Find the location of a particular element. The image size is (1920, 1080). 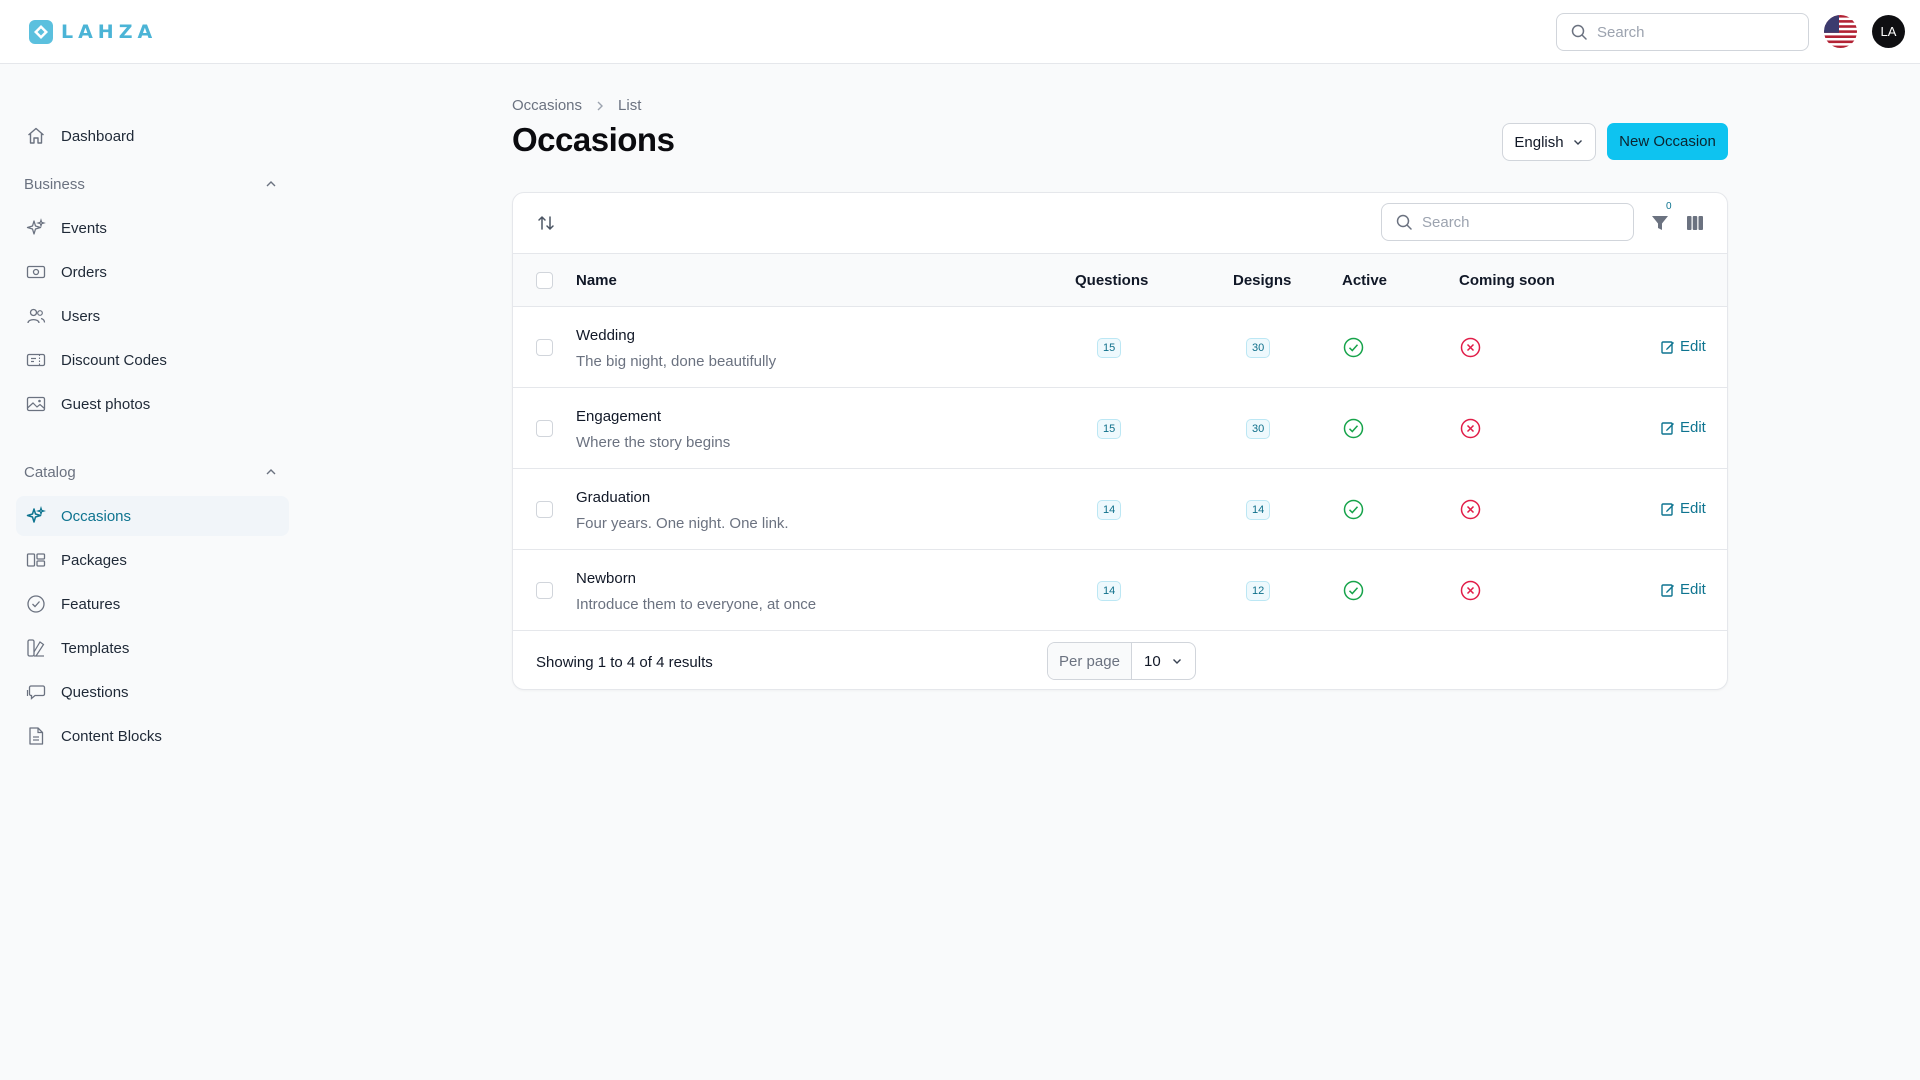

table-search is located at coordinates (1507, 222).